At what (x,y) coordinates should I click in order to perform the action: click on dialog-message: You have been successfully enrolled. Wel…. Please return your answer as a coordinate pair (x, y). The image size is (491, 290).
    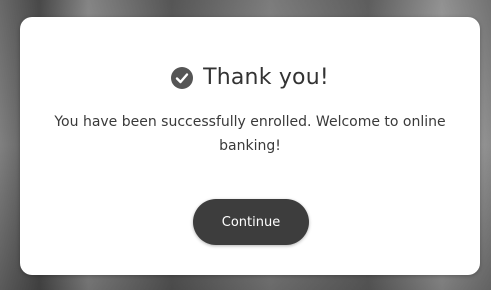
    Looking at the image, I should click on (250, 134).